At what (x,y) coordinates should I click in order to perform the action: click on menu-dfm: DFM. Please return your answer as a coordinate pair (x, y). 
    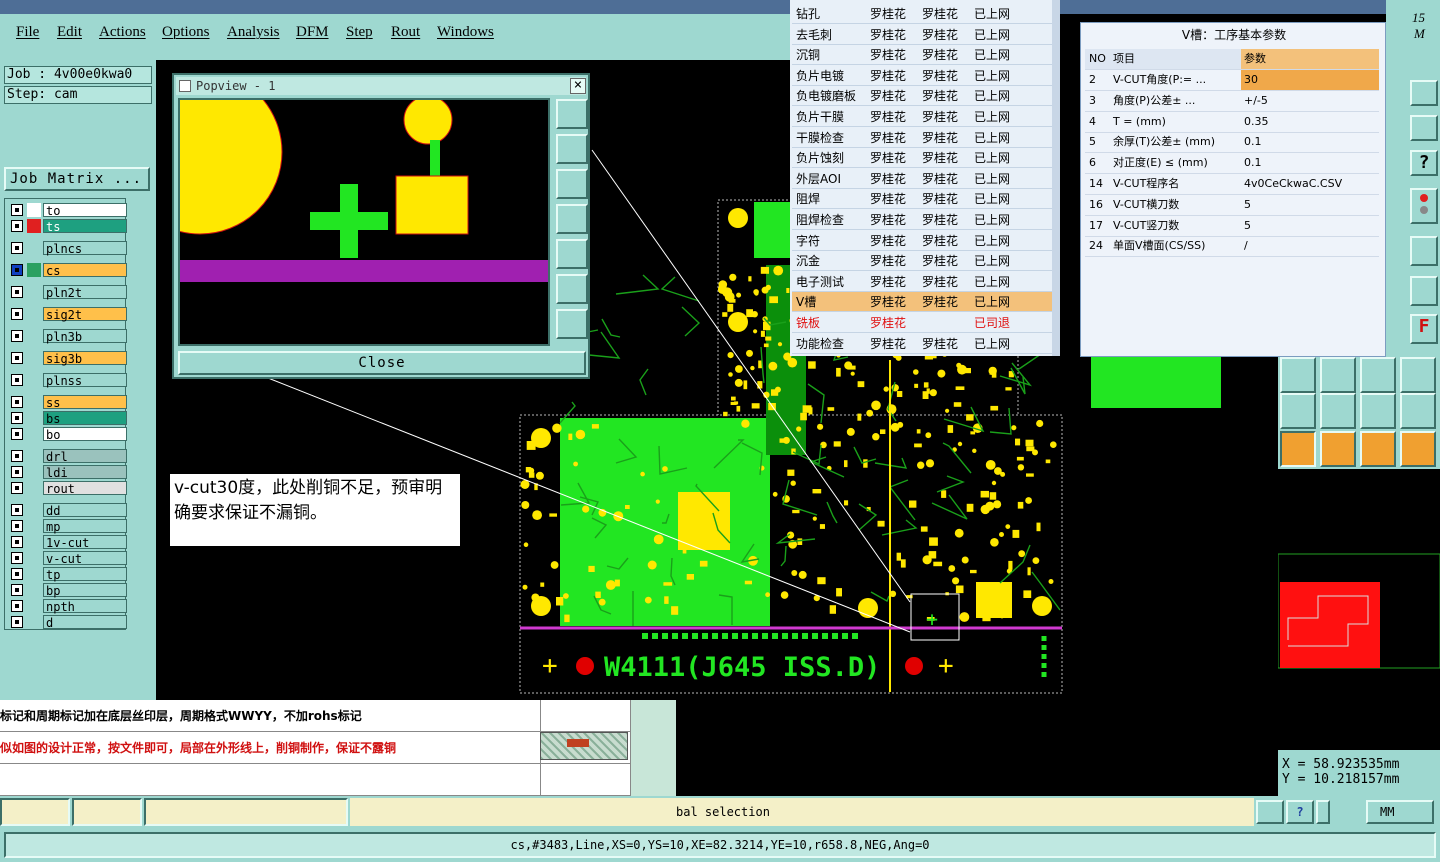
    Looking at the image, I should click on (312, 32).